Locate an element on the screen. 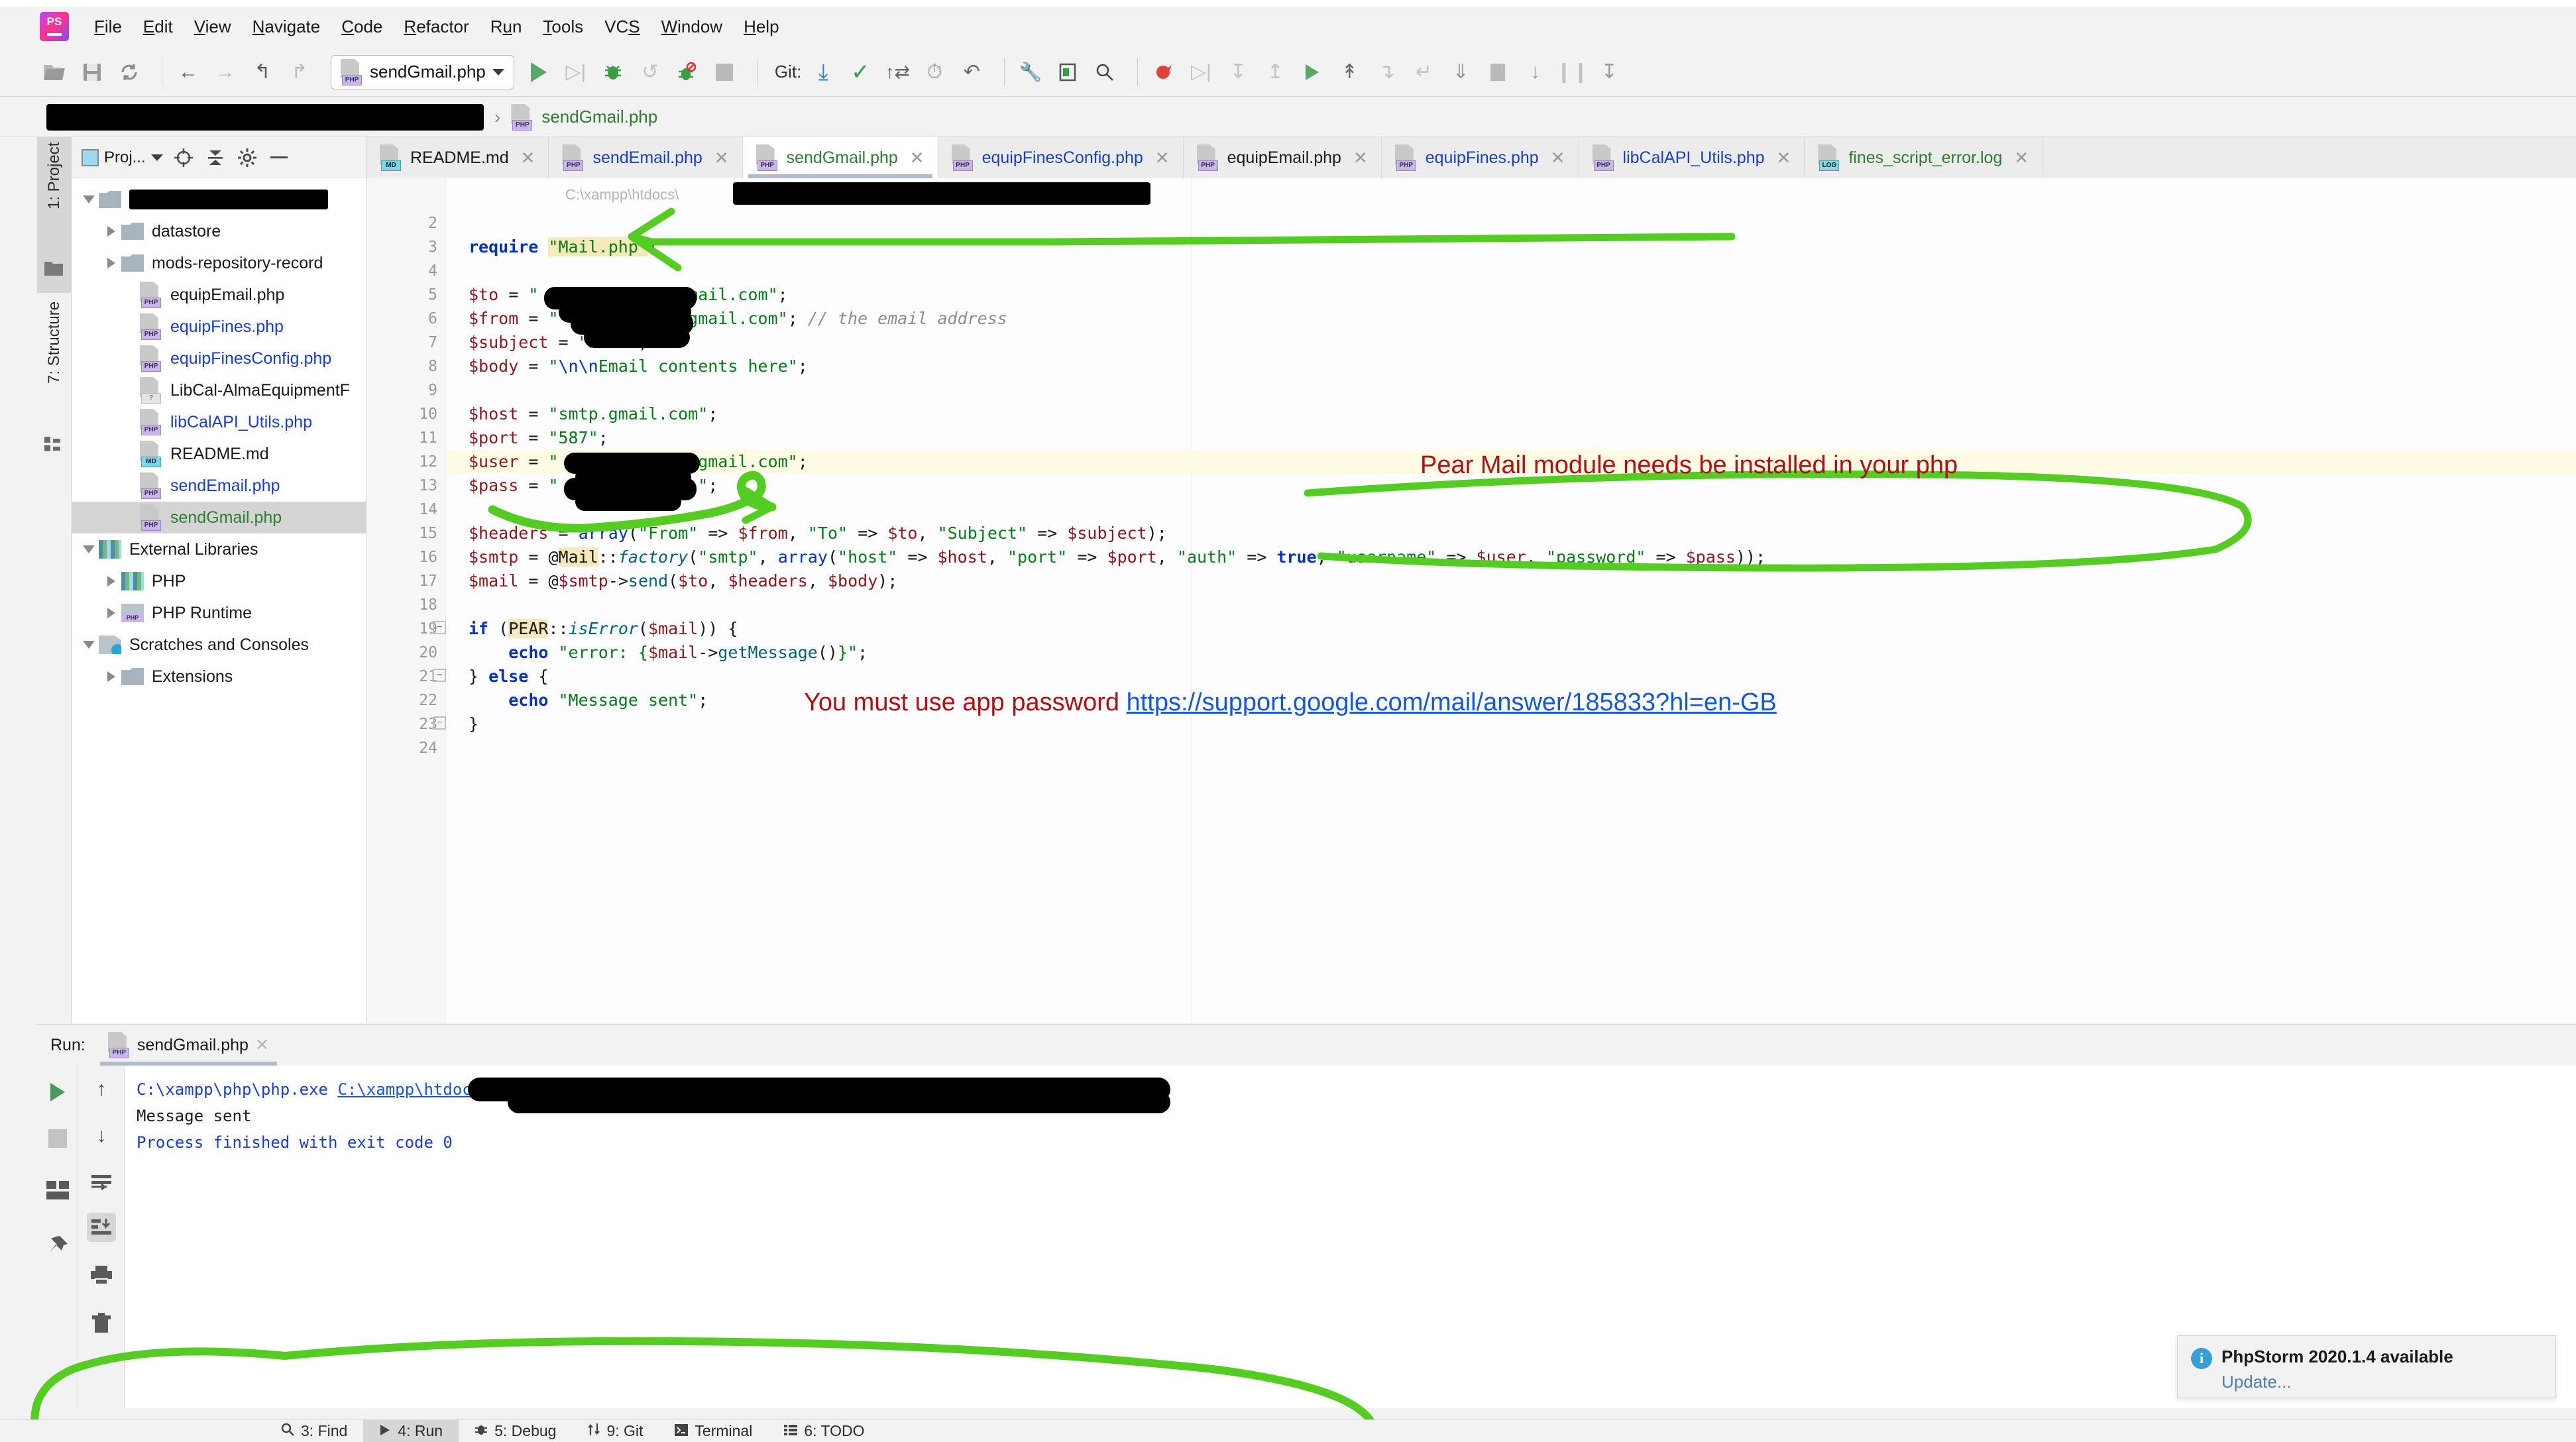 The image size is (2576, 1442). tree-item-extensions: Extensions is located at coordinates (219, 677).